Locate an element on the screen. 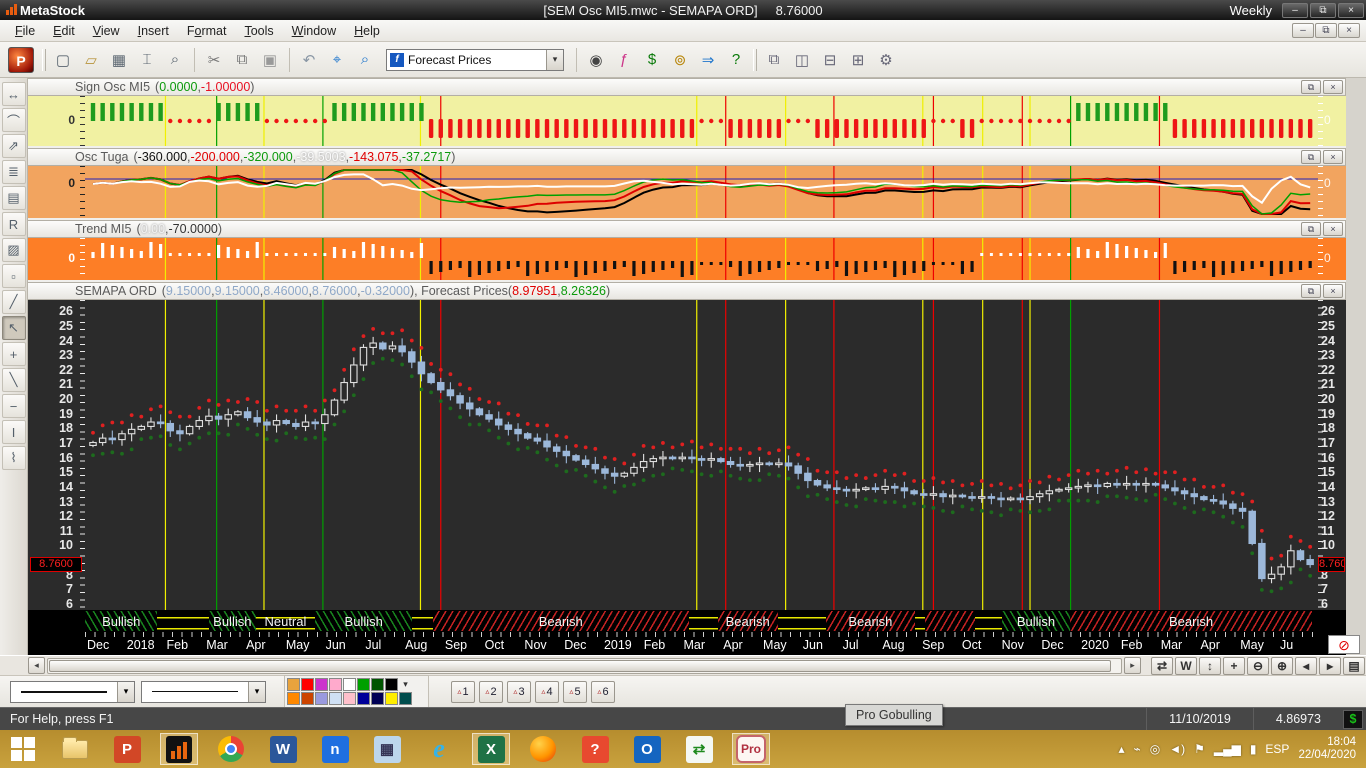 The image size is (1366, 768). child-restore-button: ⧉ is located at coordinates (1326, 30).